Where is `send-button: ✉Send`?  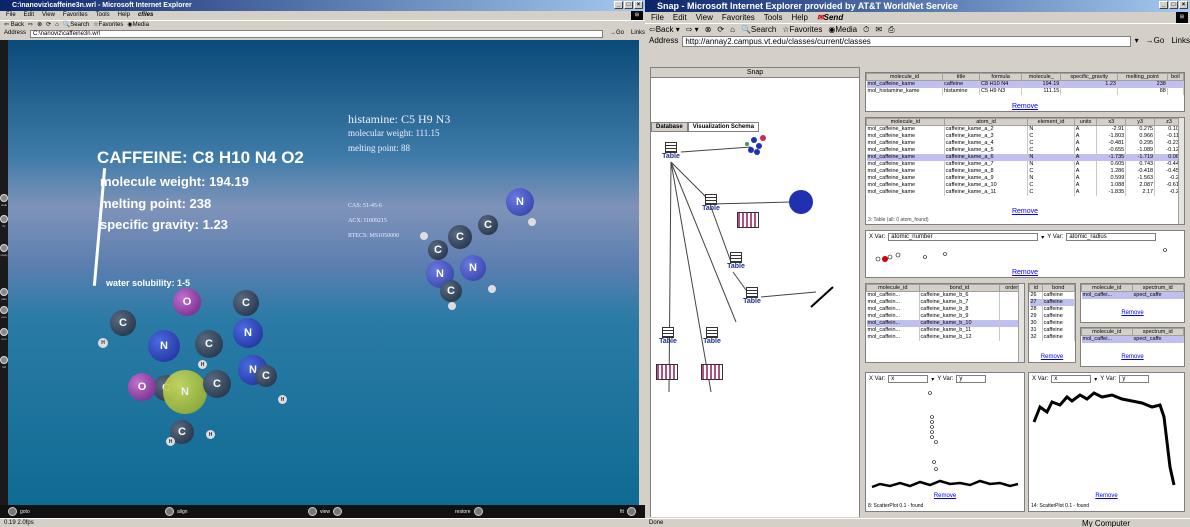 send-button: ✉Send is located at coordinates (830, 17).